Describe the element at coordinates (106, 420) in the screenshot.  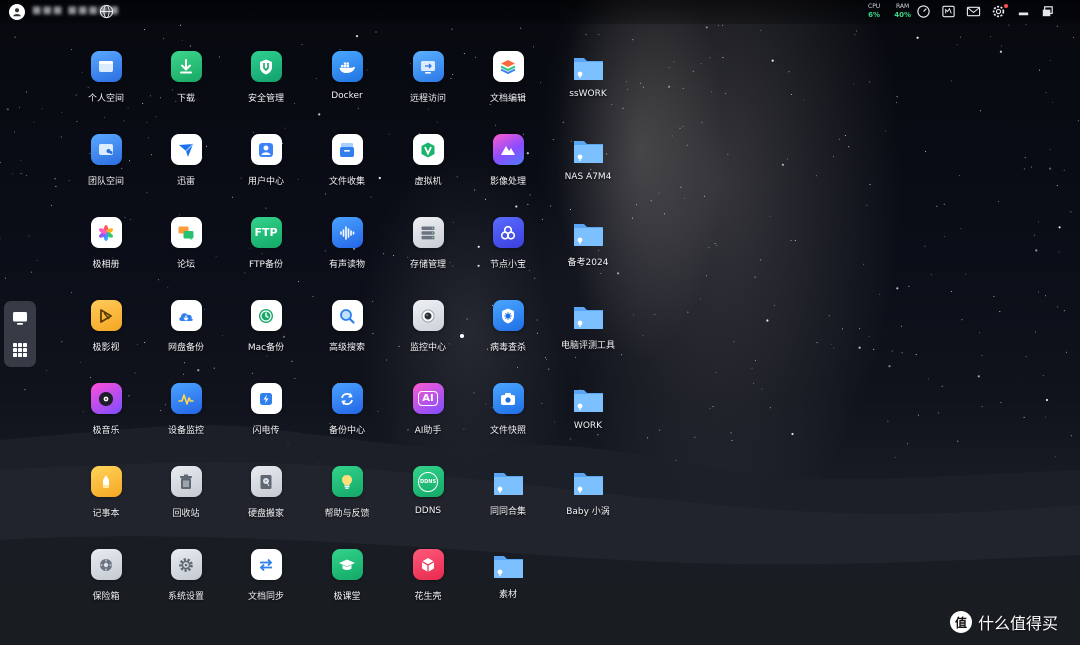
I see `app-music: 极音乐` at that location.